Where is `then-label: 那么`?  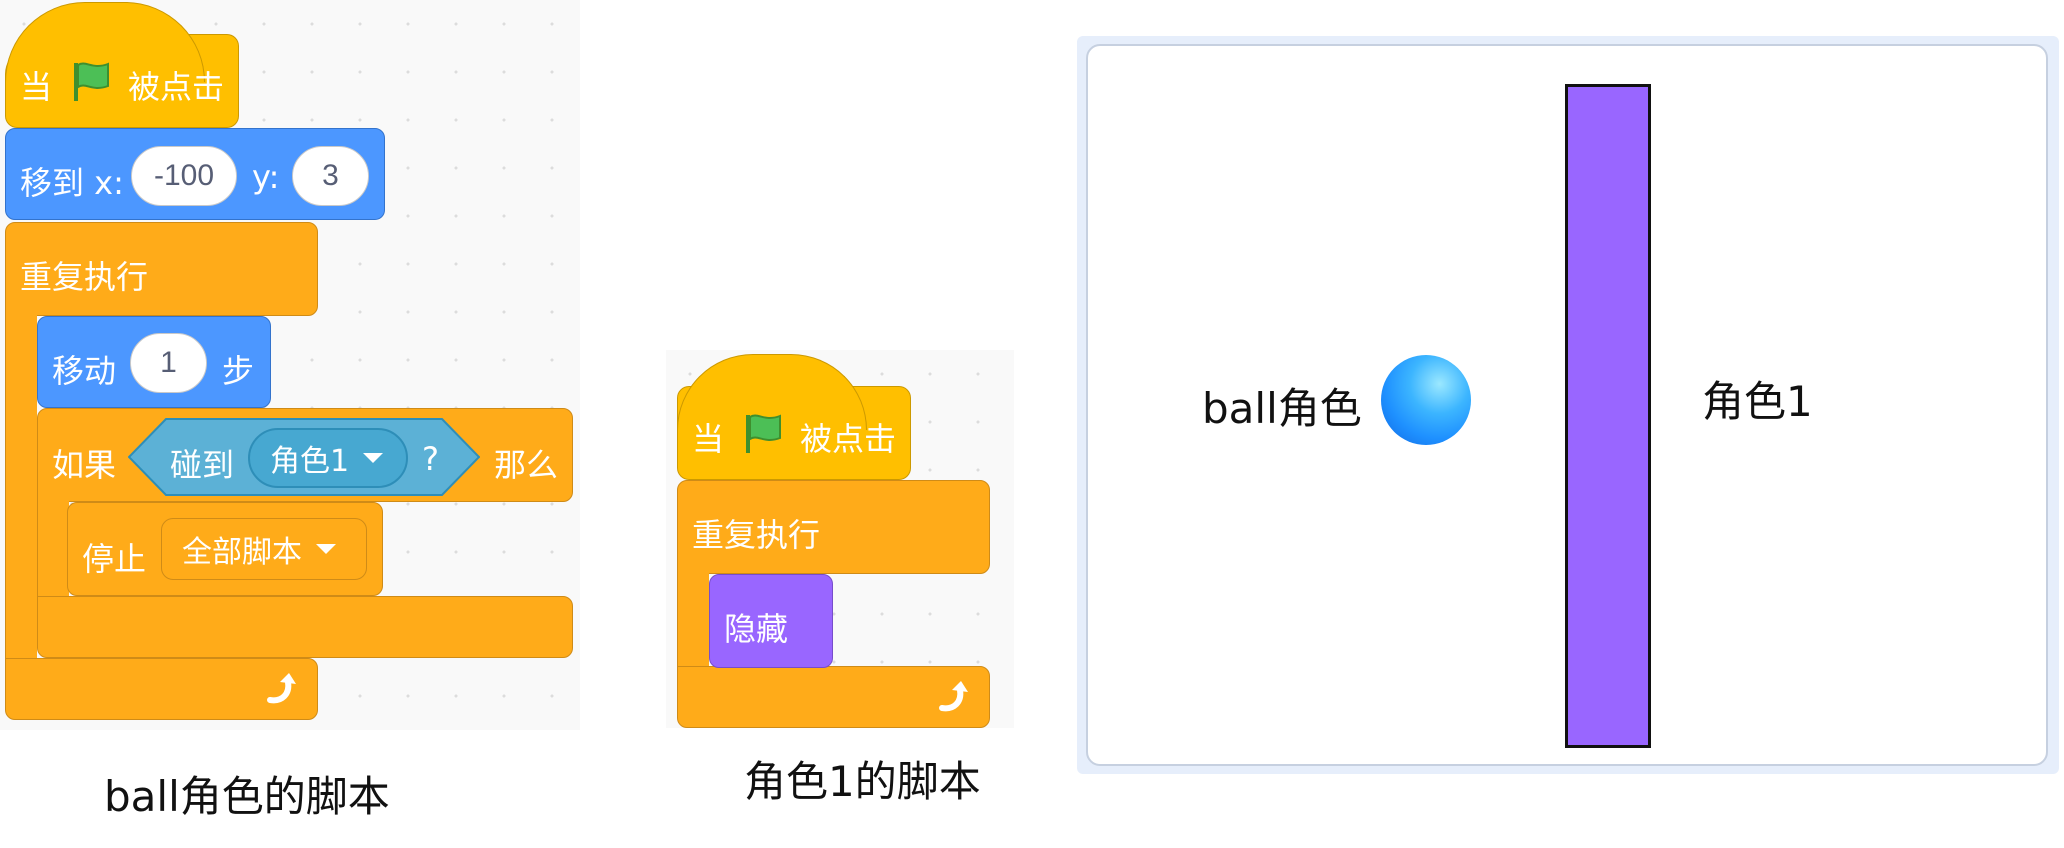 then-label: 那么 is located at coordinates (526, 465).